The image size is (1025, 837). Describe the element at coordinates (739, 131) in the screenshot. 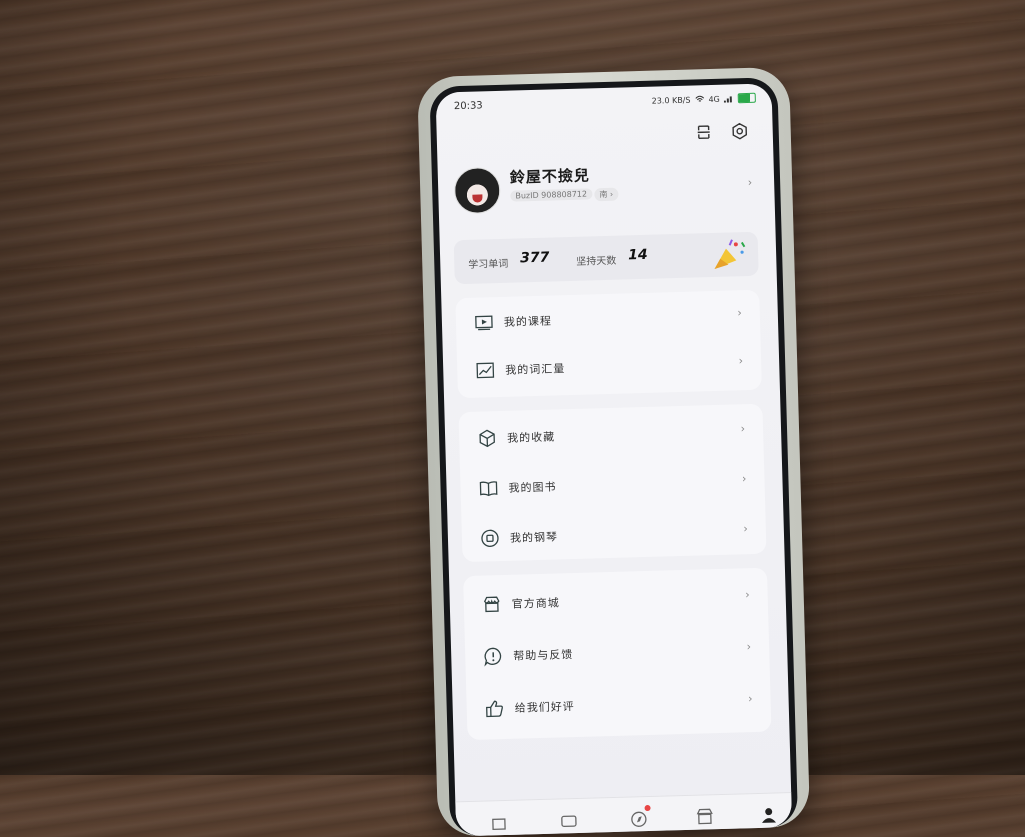

I see `settings-icon` at that location.